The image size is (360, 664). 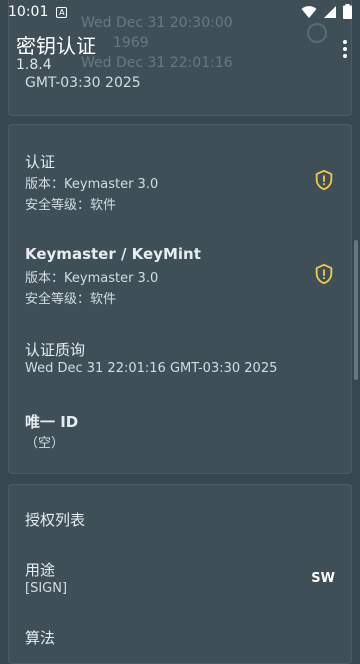 What do you see at coordinates (46, 588) in the screenshot?
I see `purpose-value: [SIGN]` at bounding box center [46, 588].